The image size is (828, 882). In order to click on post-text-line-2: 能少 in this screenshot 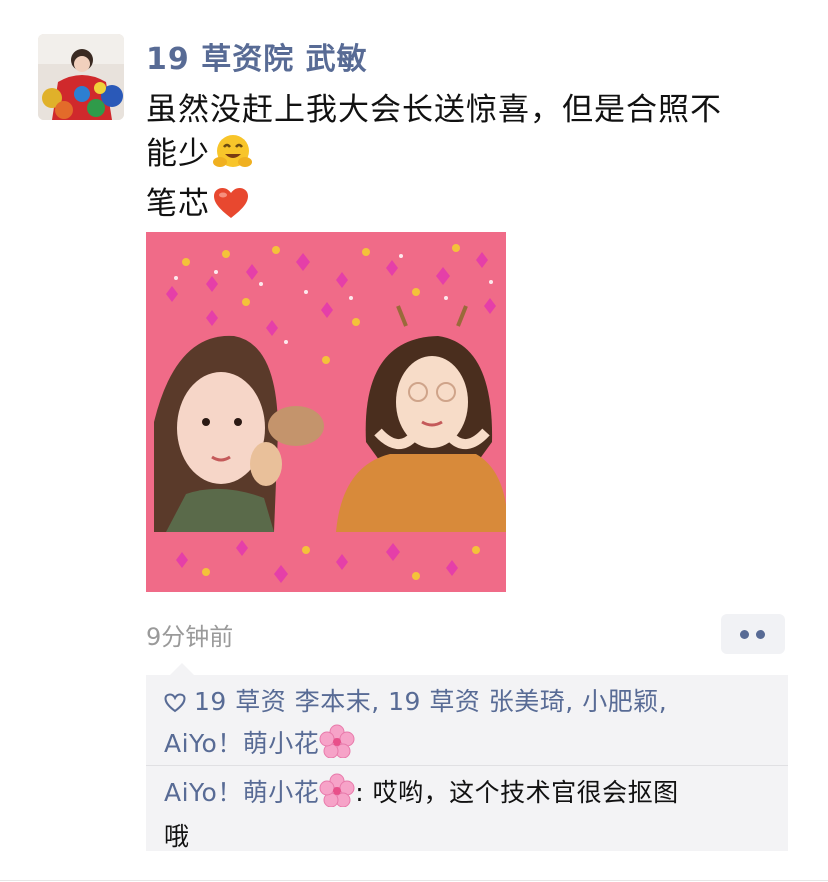, I will do `click(466, 157)`.